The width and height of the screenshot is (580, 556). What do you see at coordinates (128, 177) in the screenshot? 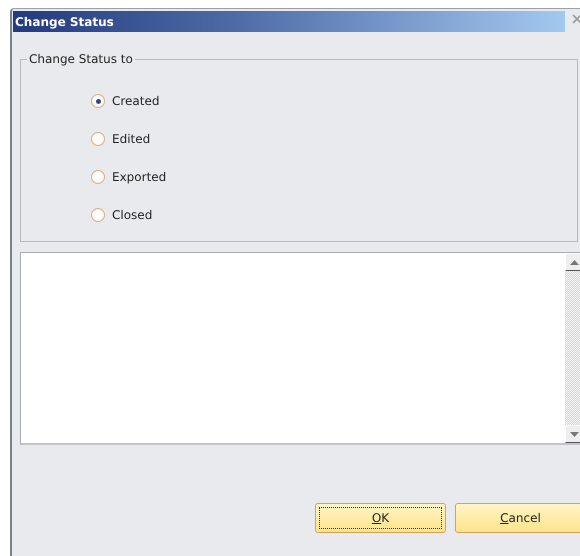
I see `status-radio: Exported` at bounding box center [128, 177].